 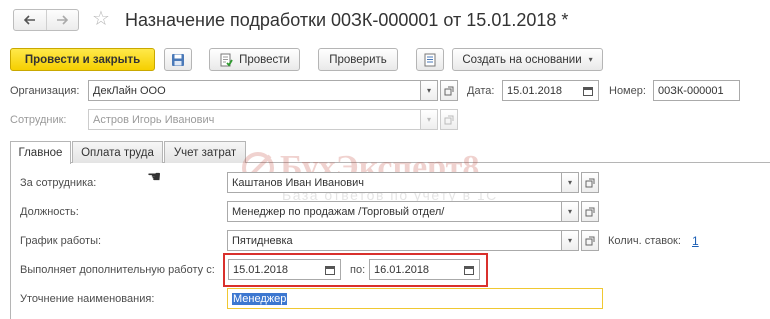 I want to click on for-employee-dropdown-button: ▾, so click(x=570, y=182).